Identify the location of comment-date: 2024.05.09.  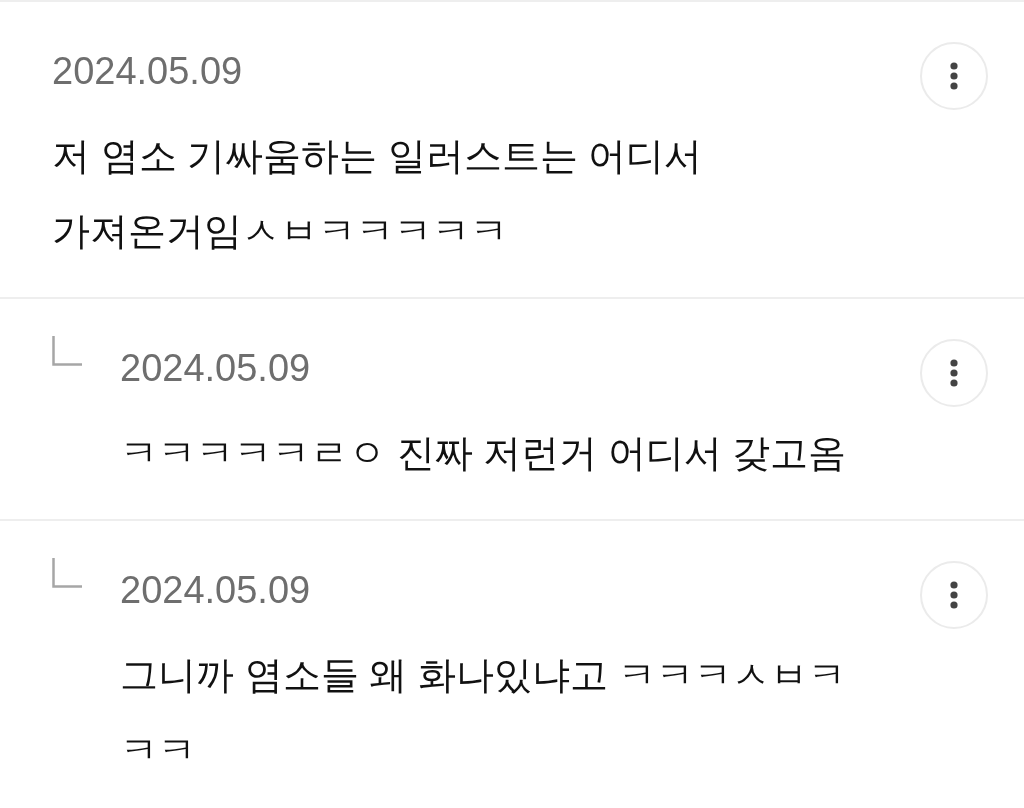
(148, 71).